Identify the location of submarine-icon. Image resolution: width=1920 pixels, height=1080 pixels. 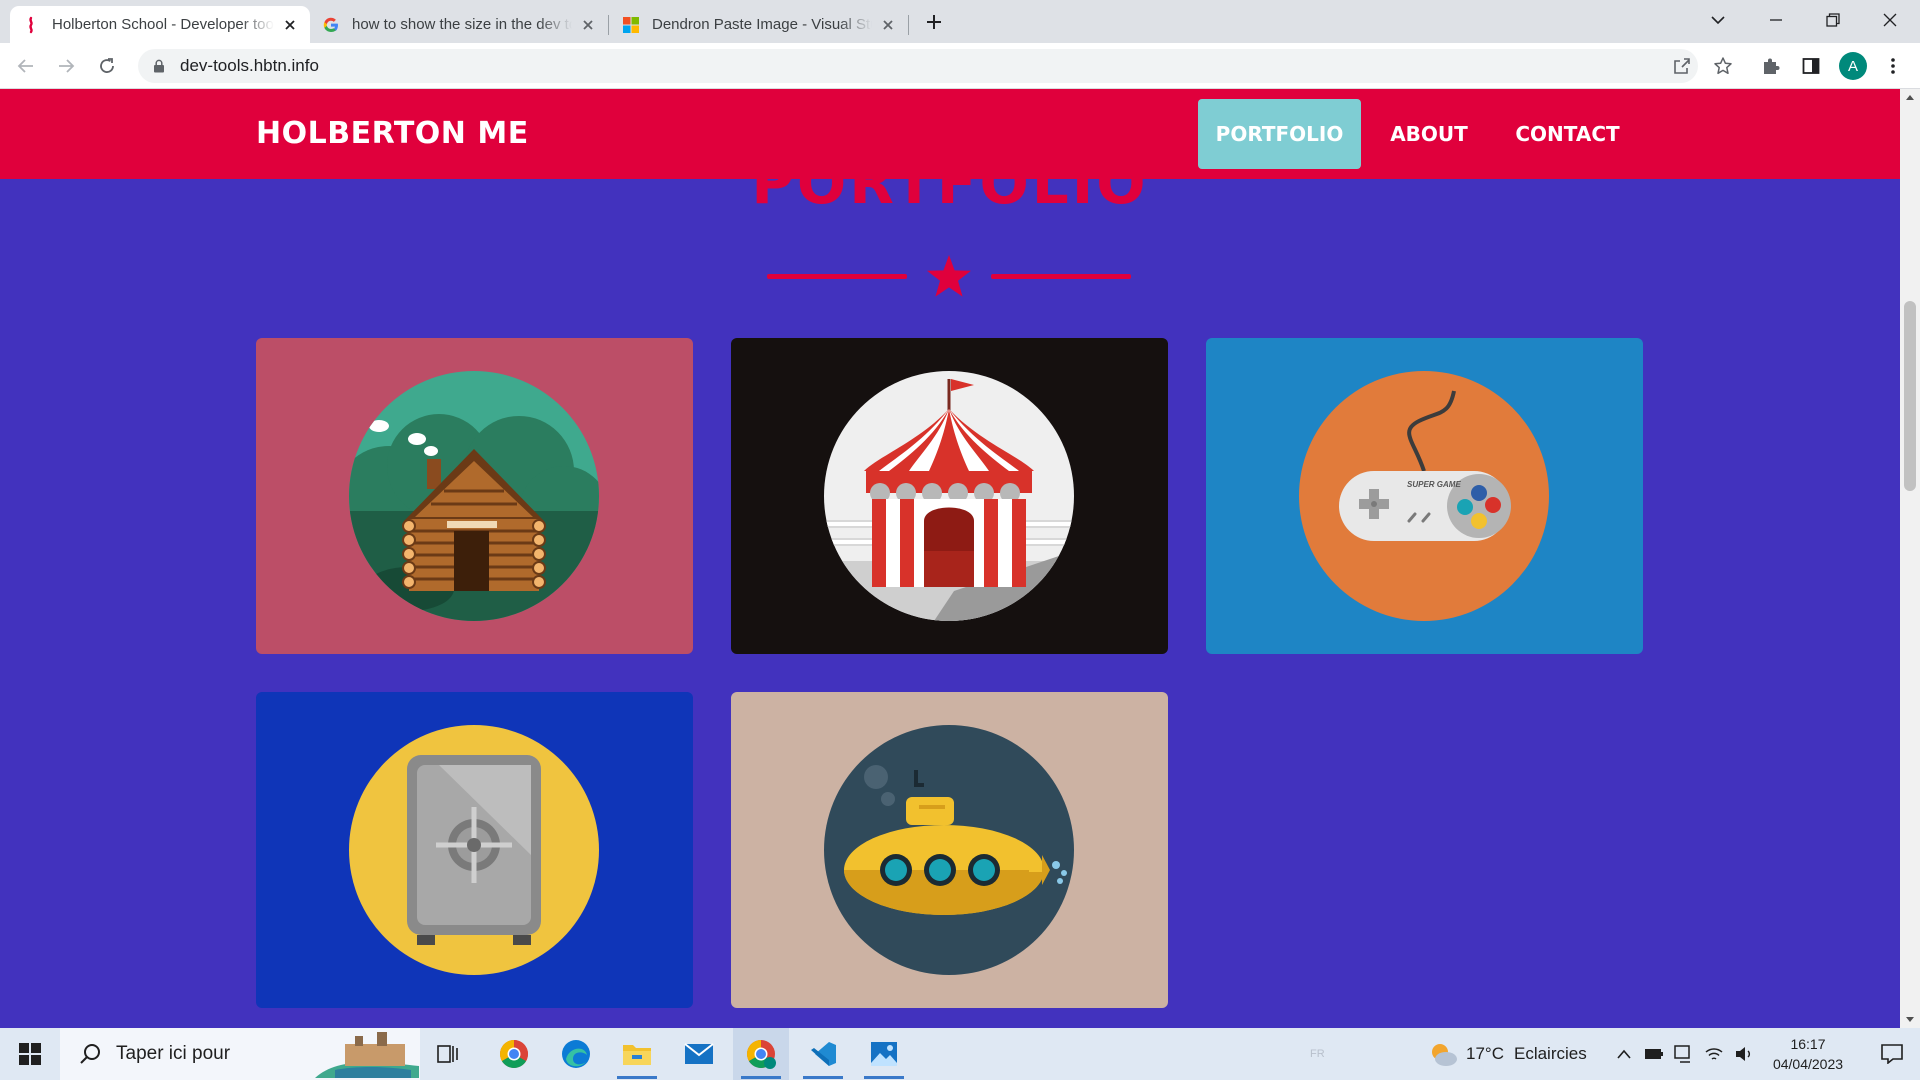
(949, 850).